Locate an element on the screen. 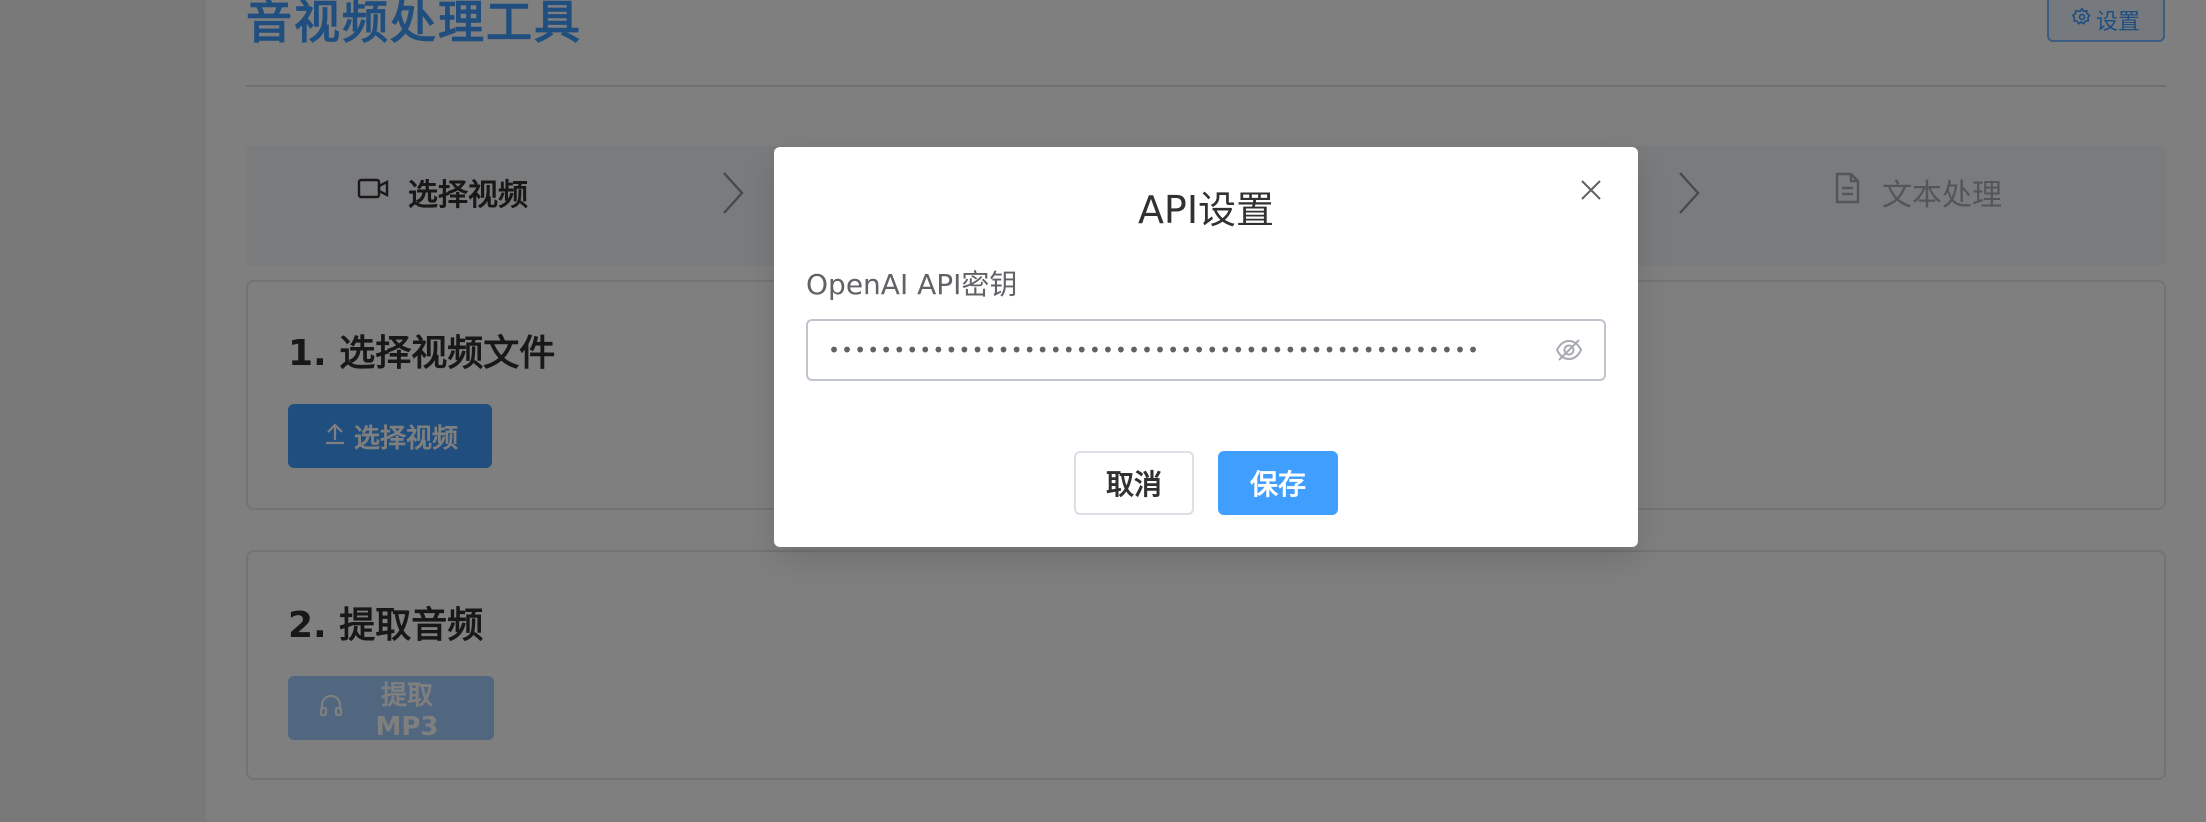 The width and height of the screenshot is (2206, 822). api-key-label: OpenAI API密钥 is located at coordinates (912, 284).